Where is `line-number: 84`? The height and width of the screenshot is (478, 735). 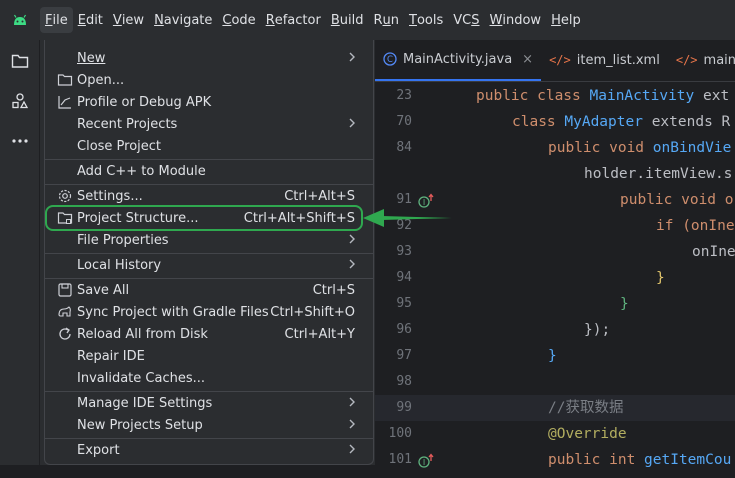
line-number: 84 is located at coordinates (404, 147).